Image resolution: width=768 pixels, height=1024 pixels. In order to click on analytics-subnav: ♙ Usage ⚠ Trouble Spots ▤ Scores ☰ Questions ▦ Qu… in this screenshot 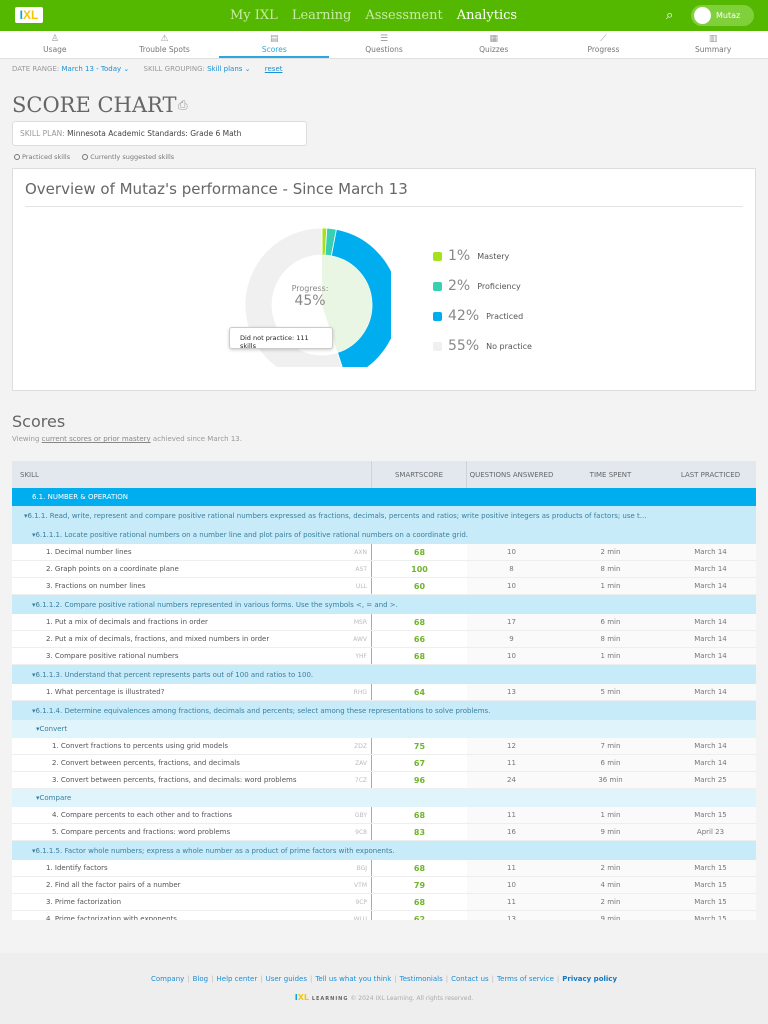, I will do `click(384, 45)`.